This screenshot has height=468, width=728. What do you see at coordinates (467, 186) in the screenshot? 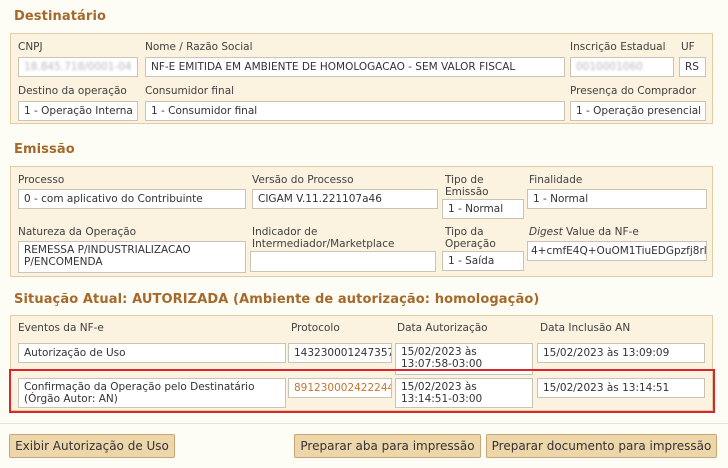
I see `tipo-emissao-label: Tipo de Emissão` at bounding box center [467, 186].